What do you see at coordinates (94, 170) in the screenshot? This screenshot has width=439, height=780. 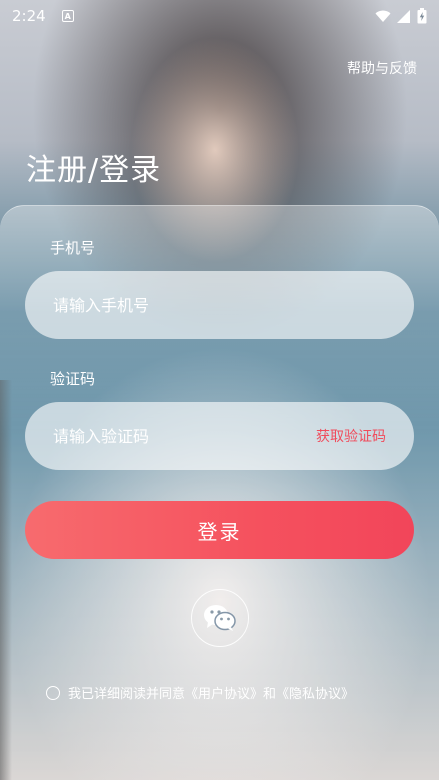 I see `page-title: 注册/登录` at bounding box center [94, 170].